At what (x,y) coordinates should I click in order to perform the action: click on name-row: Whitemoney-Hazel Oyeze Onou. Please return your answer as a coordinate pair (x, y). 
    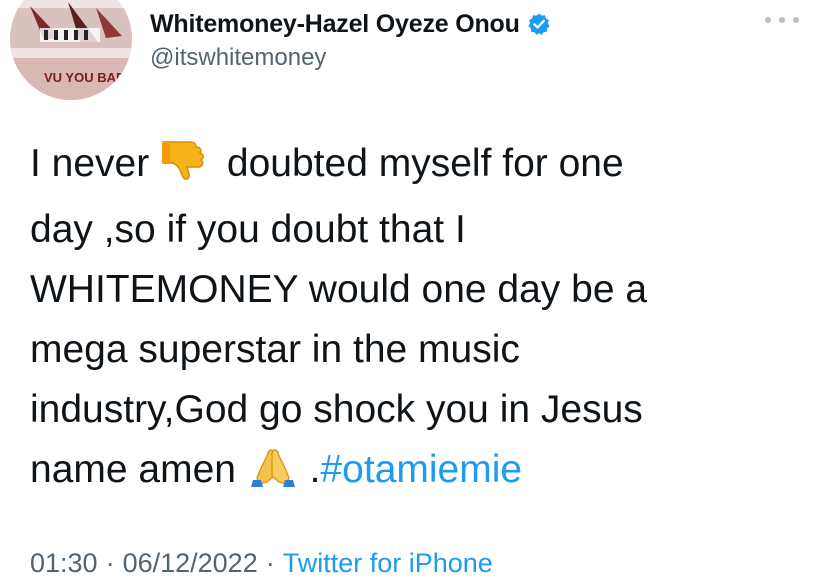
    Looking at the image, I should click on (445, 24).